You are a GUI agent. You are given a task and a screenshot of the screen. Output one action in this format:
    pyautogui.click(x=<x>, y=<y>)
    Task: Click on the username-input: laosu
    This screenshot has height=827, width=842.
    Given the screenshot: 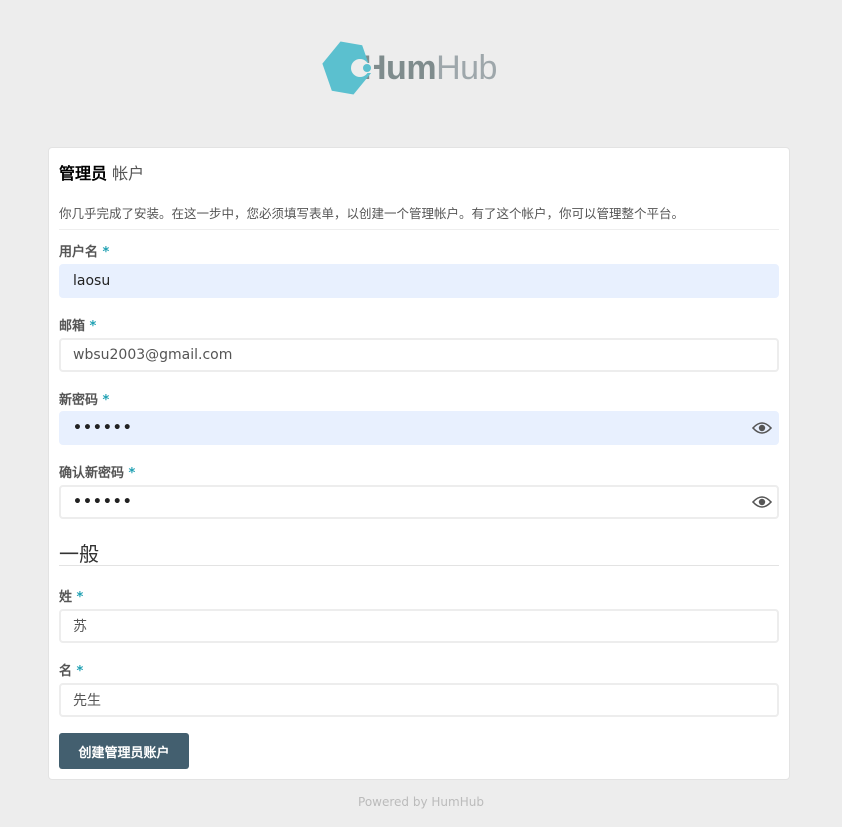 What is the action you would take?
    pyautogui.click(x=419, y=281)
    